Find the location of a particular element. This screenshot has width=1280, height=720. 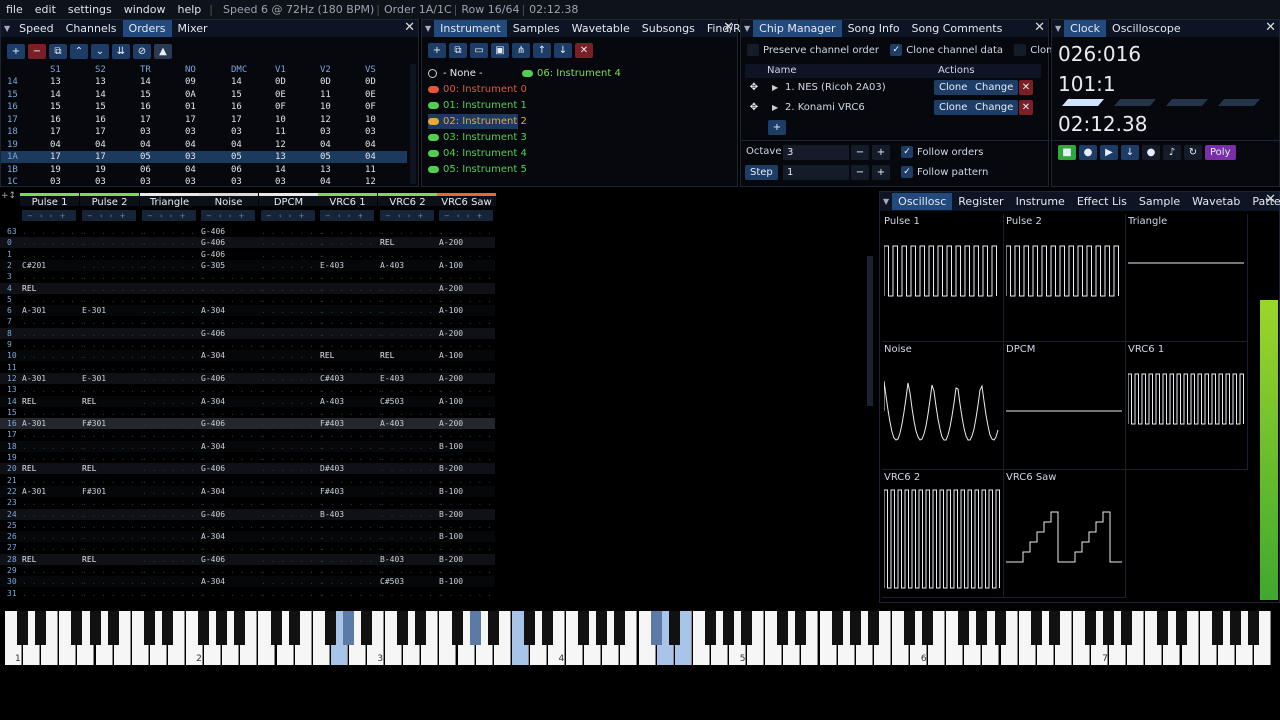

metronome-icon: ♪ is located at coordinates (1172, 152).